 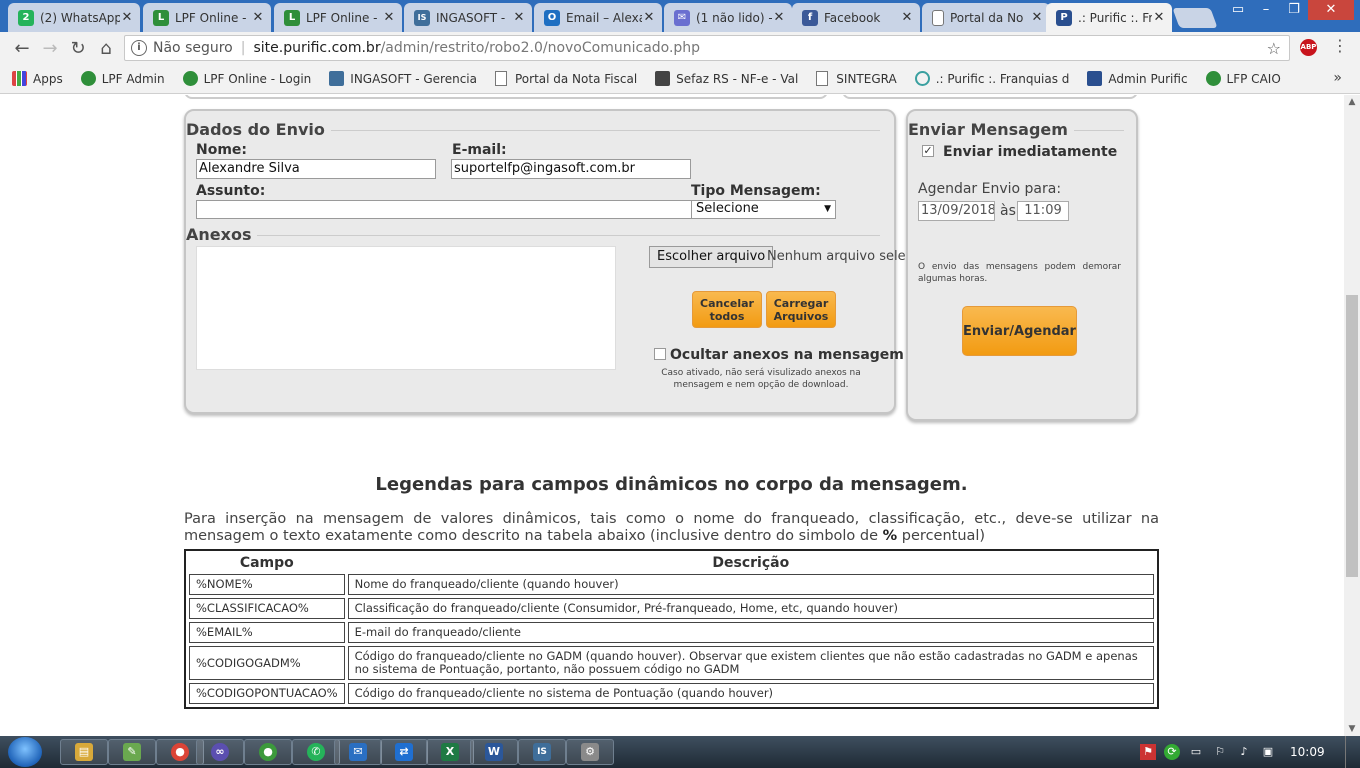 I want to click on cancelar-line2: todos, so click(x=727, y=316).